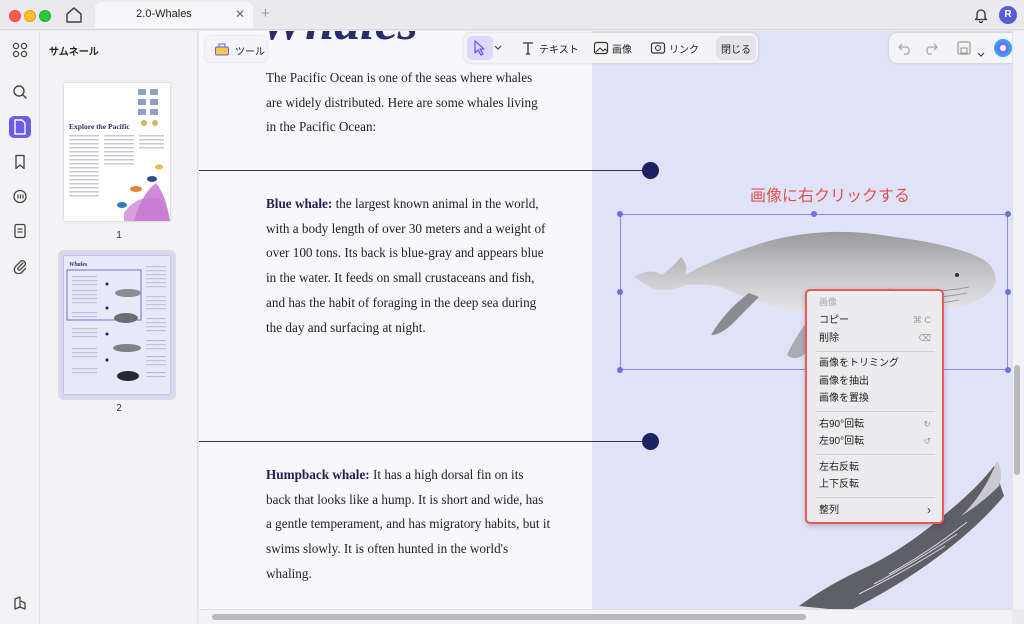  What do you see at coordinates (981, 15) in the screenshot?
I see `bell-icon` at bounding box center [981, 15].